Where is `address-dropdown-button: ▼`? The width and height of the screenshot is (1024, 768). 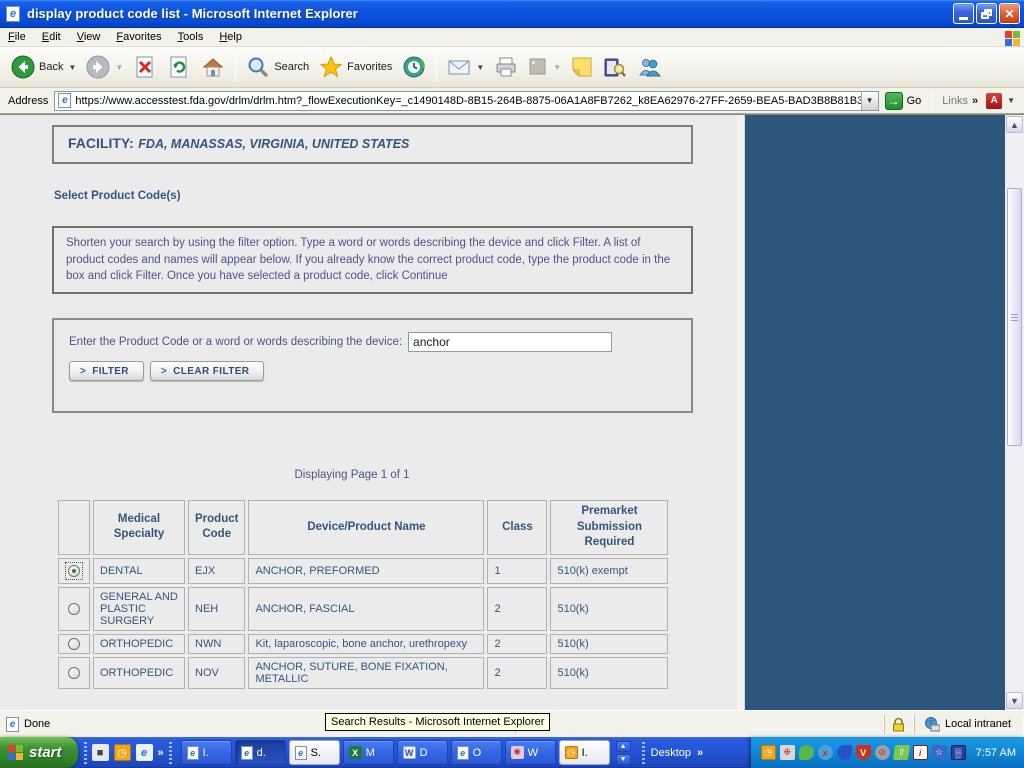 address-dropdown-button: ▼ is located at coordinates (869, 100).